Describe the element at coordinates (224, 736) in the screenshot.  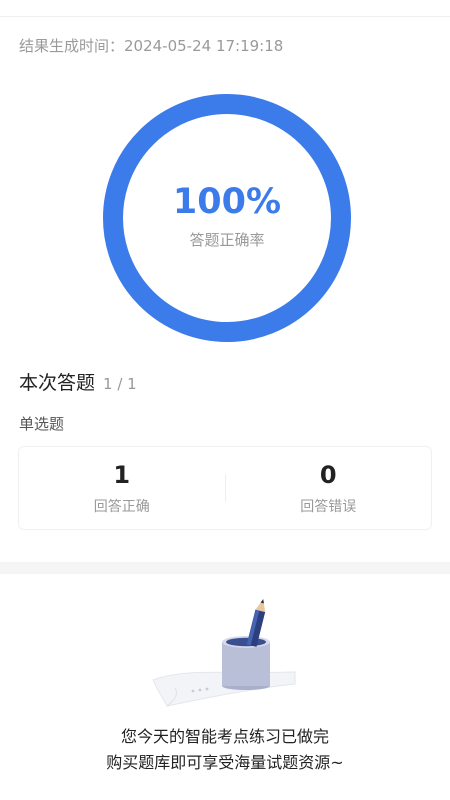
I see `promo-line-1: 您今天的智能考点练习已做完` at that location.